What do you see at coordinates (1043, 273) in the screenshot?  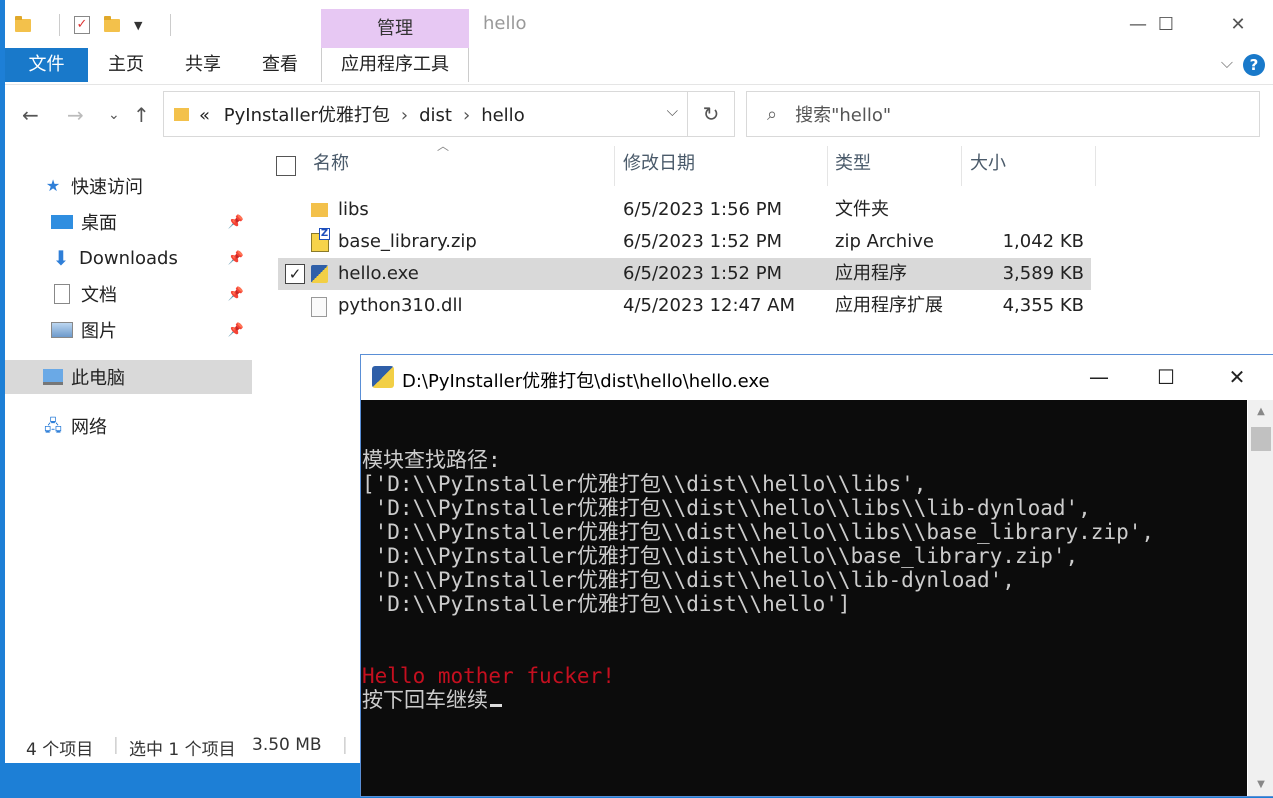 I see `file-size: 3,589 KB` at bounding box center [1043, 273].